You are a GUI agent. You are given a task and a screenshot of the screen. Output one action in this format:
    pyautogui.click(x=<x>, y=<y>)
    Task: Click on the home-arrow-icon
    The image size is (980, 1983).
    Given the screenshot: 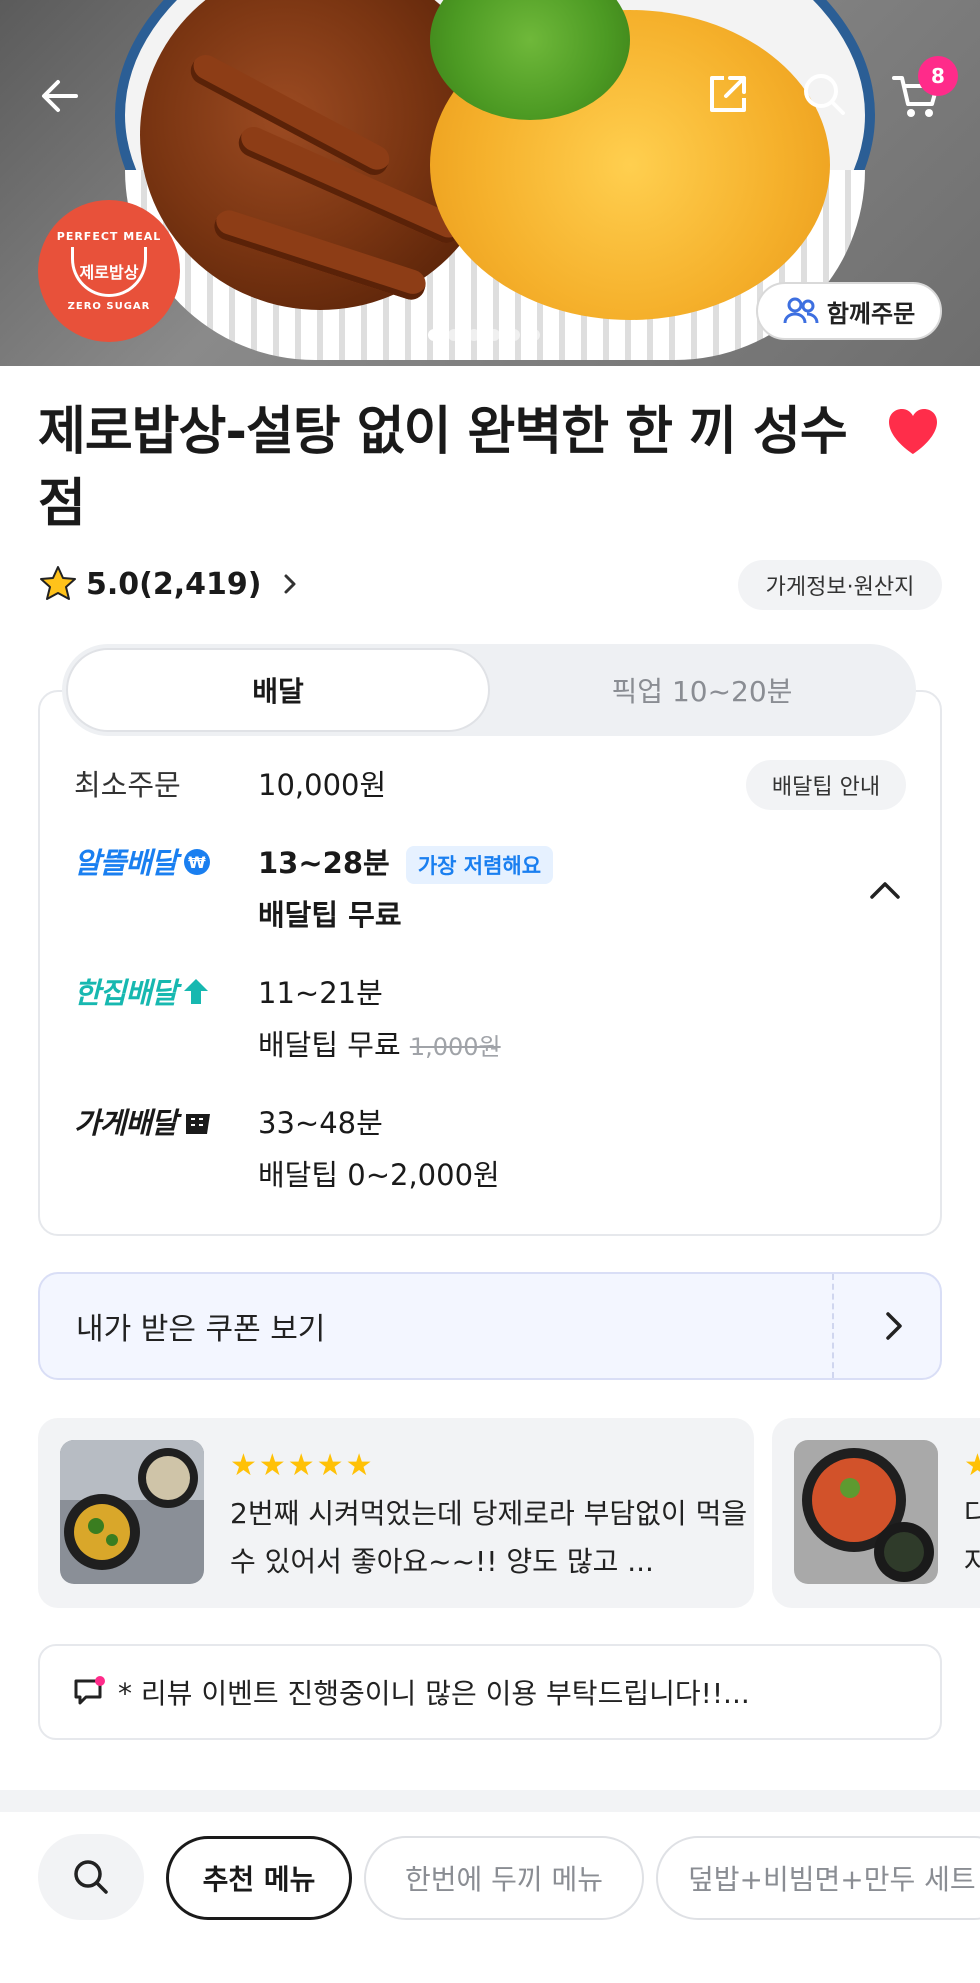 What is the action you would take?
    pyautogui.click(x=195, y=991)
    